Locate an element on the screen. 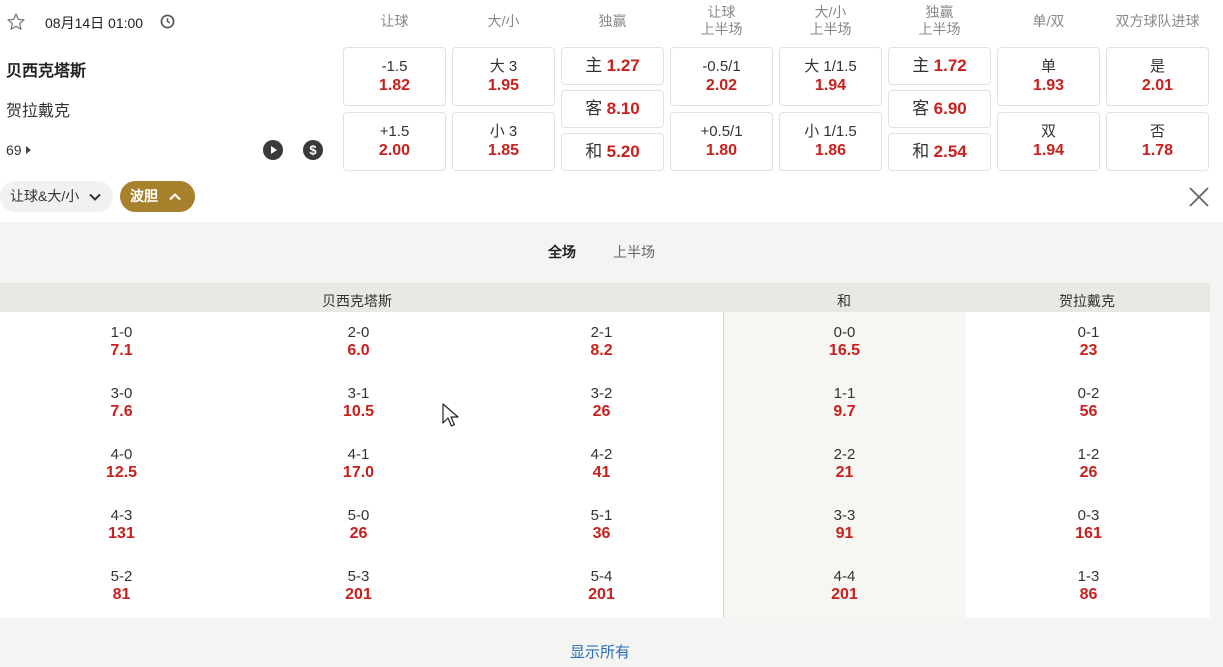 This screenshot has height=667, width=1223. score-cell-draw: 1-1 9.7 is located at coordinates (844, 403).